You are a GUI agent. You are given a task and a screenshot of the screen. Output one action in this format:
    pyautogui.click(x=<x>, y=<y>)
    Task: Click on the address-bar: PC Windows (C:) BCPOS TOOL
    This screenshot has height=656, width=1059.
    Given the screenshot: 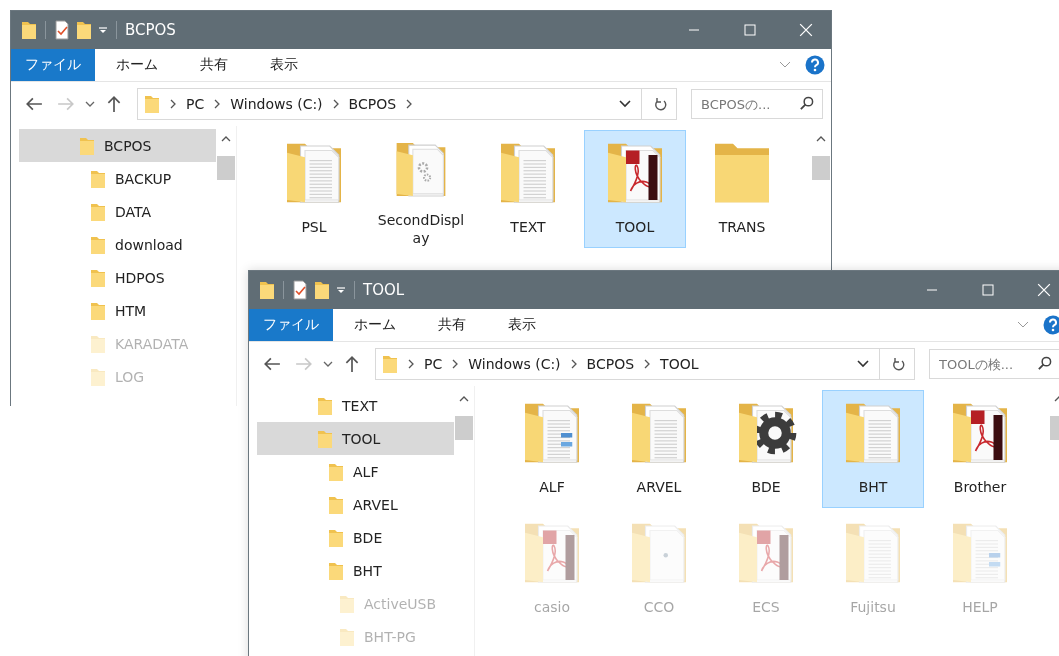 What is the action you would take?
    pyautogui.click(x=645, y=364)
    